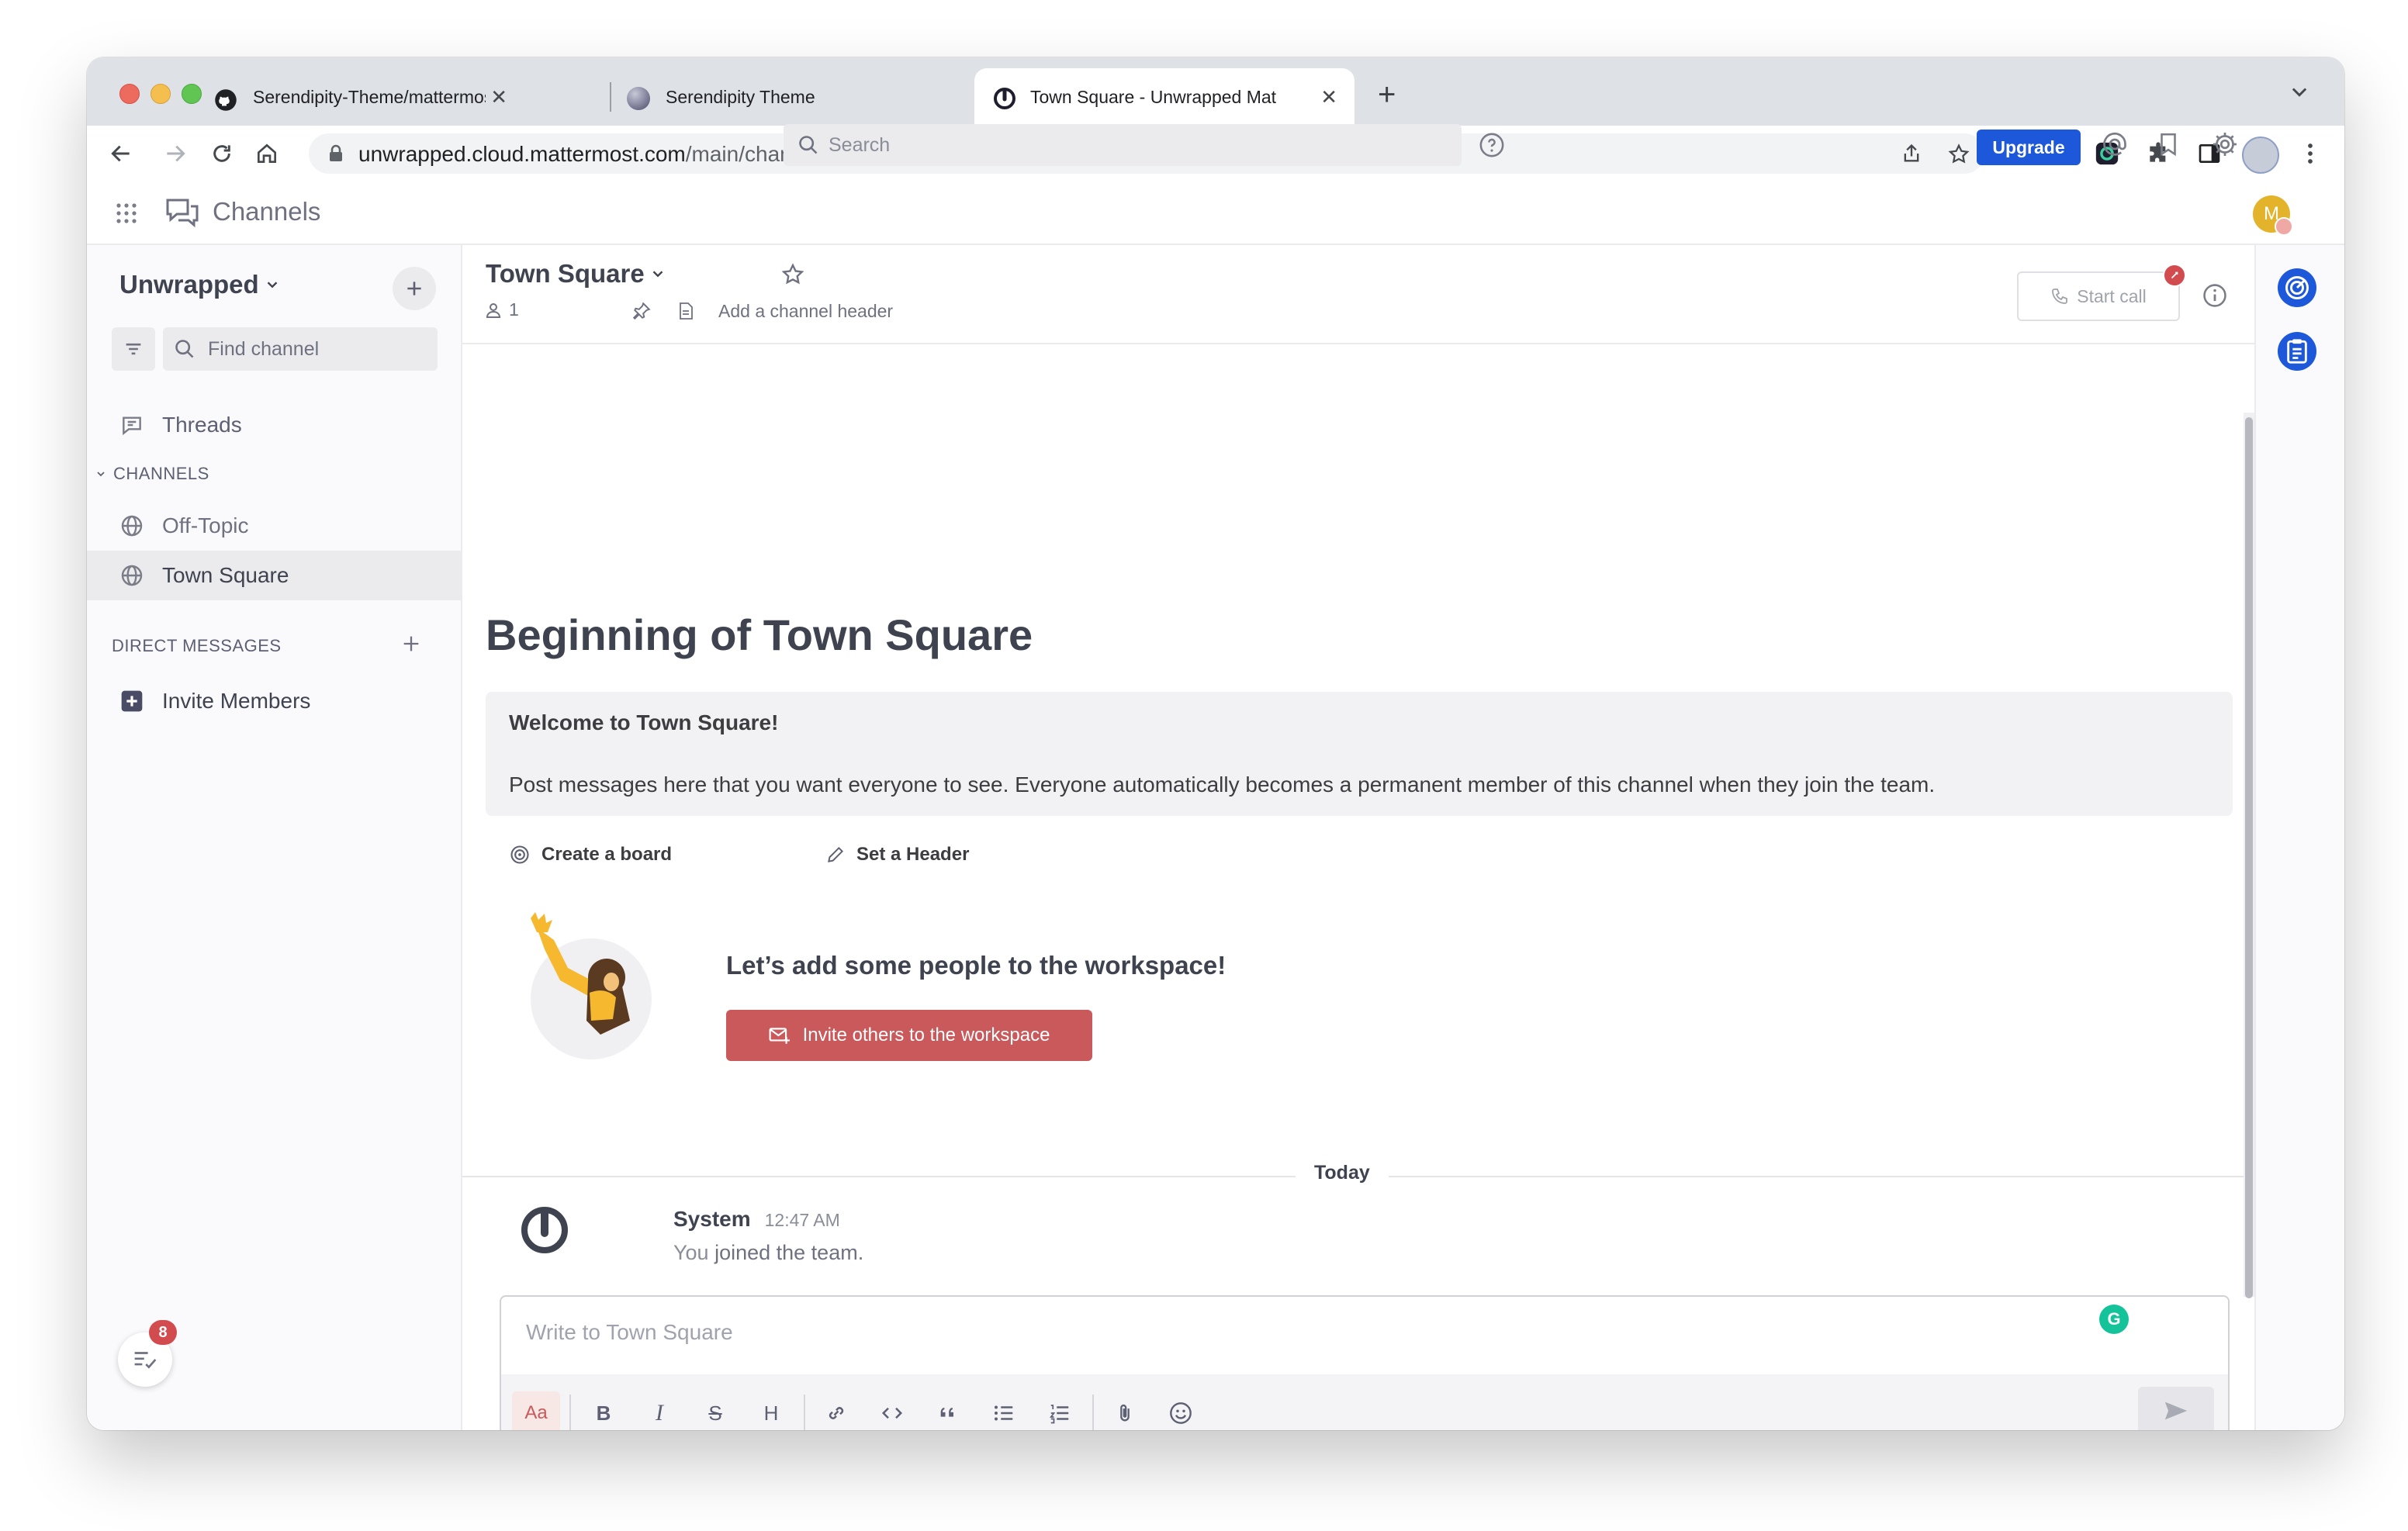  I want to click on message-composer: Write to Town Square G Aa B I S H, so click(1365, 1362).